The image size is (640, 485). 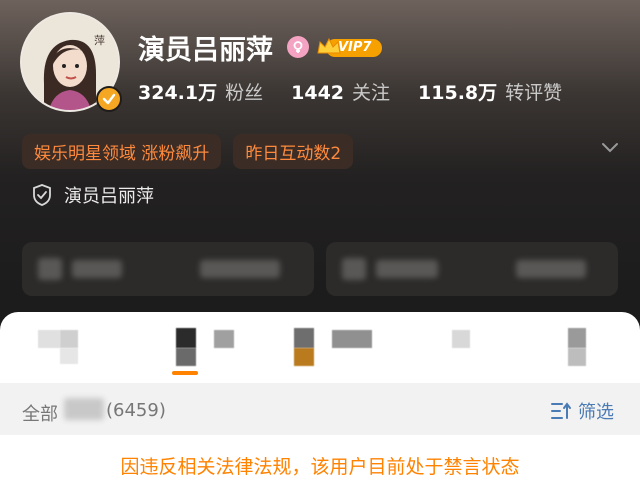 I want to click on ban-notice: 因违反相关法律法规，该用户目前处于禁言状态, so click(x=320, y=467).